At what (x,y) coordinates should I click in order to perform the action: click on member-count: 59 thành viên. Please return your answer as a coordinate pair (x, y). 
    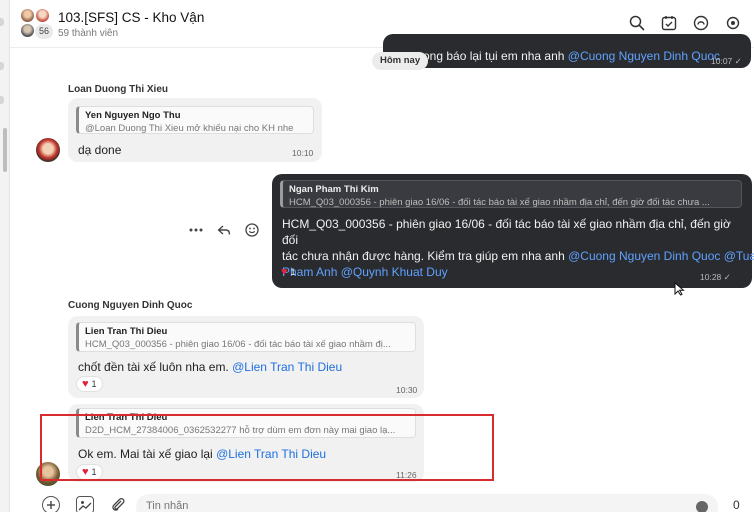
    Looking at the image, I should click on (88, 33).